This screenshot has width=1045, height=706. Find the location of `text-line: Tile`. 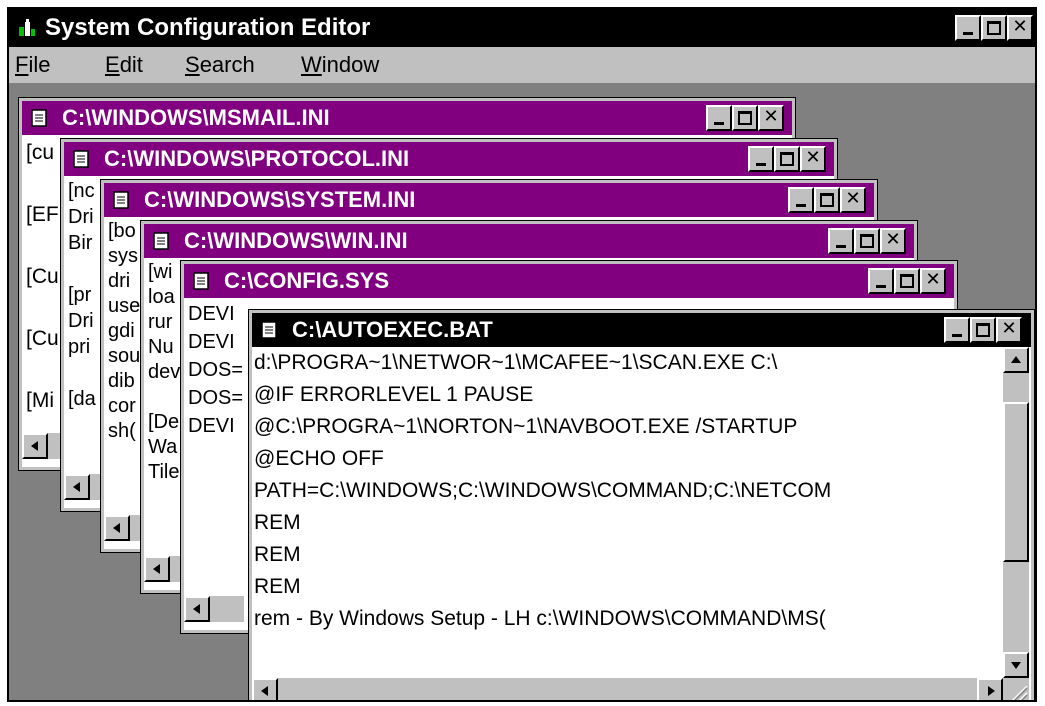

text-line: Tile is located at coordinates (164, 472).